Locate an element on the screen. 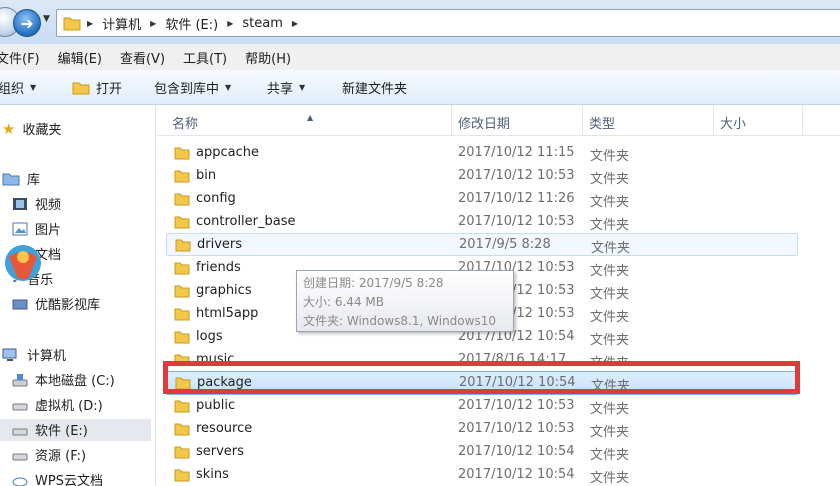 The width and height of the screenshot is (840, 486). menu-bar: 文件(F) 编辑(E) 查看(V) 工具(T) 帮助(H) is located at coordinates (420, 57).